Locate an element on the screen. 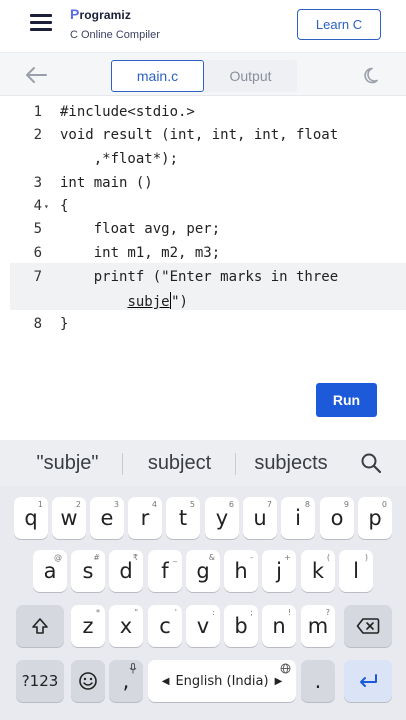 Image resolution: width=406 pixels, height=720 pixels. key-f: f _ is located at coordinates (165, 571).